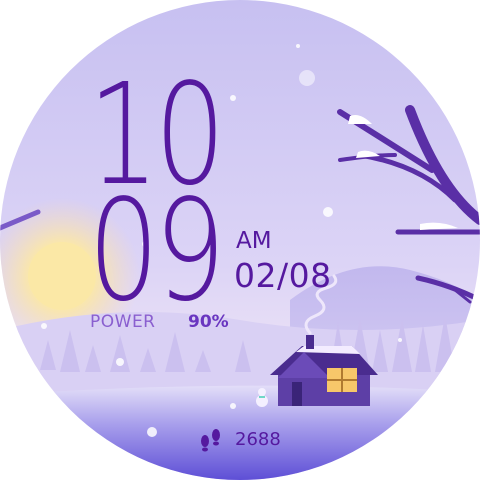 The width and height of the screenshot is (480, 480). I want to click on step-count: 2688, so click(258, 439).